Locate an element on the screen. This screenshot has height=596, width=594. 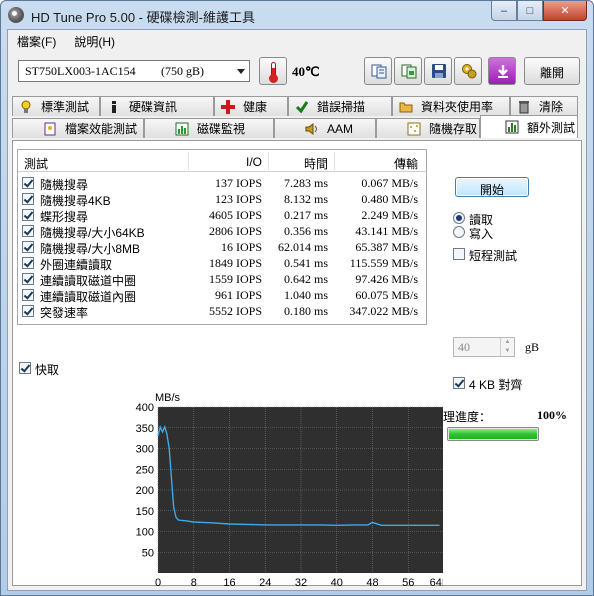
tab-erase: 清除 is located at coordinates (544, 106).